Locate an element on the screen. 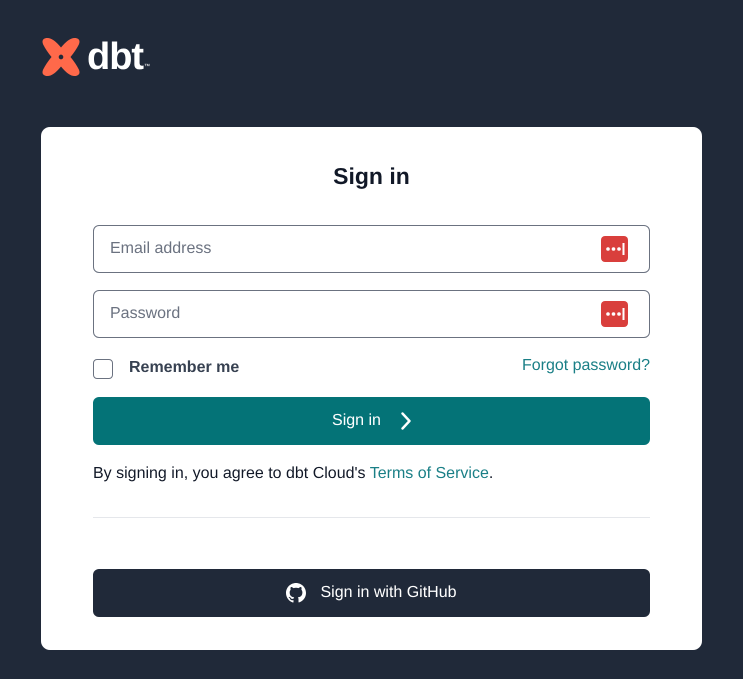 This screenshot has width=743, height=679. terms-link: Terms of Service is located at coordinates (429, 473).